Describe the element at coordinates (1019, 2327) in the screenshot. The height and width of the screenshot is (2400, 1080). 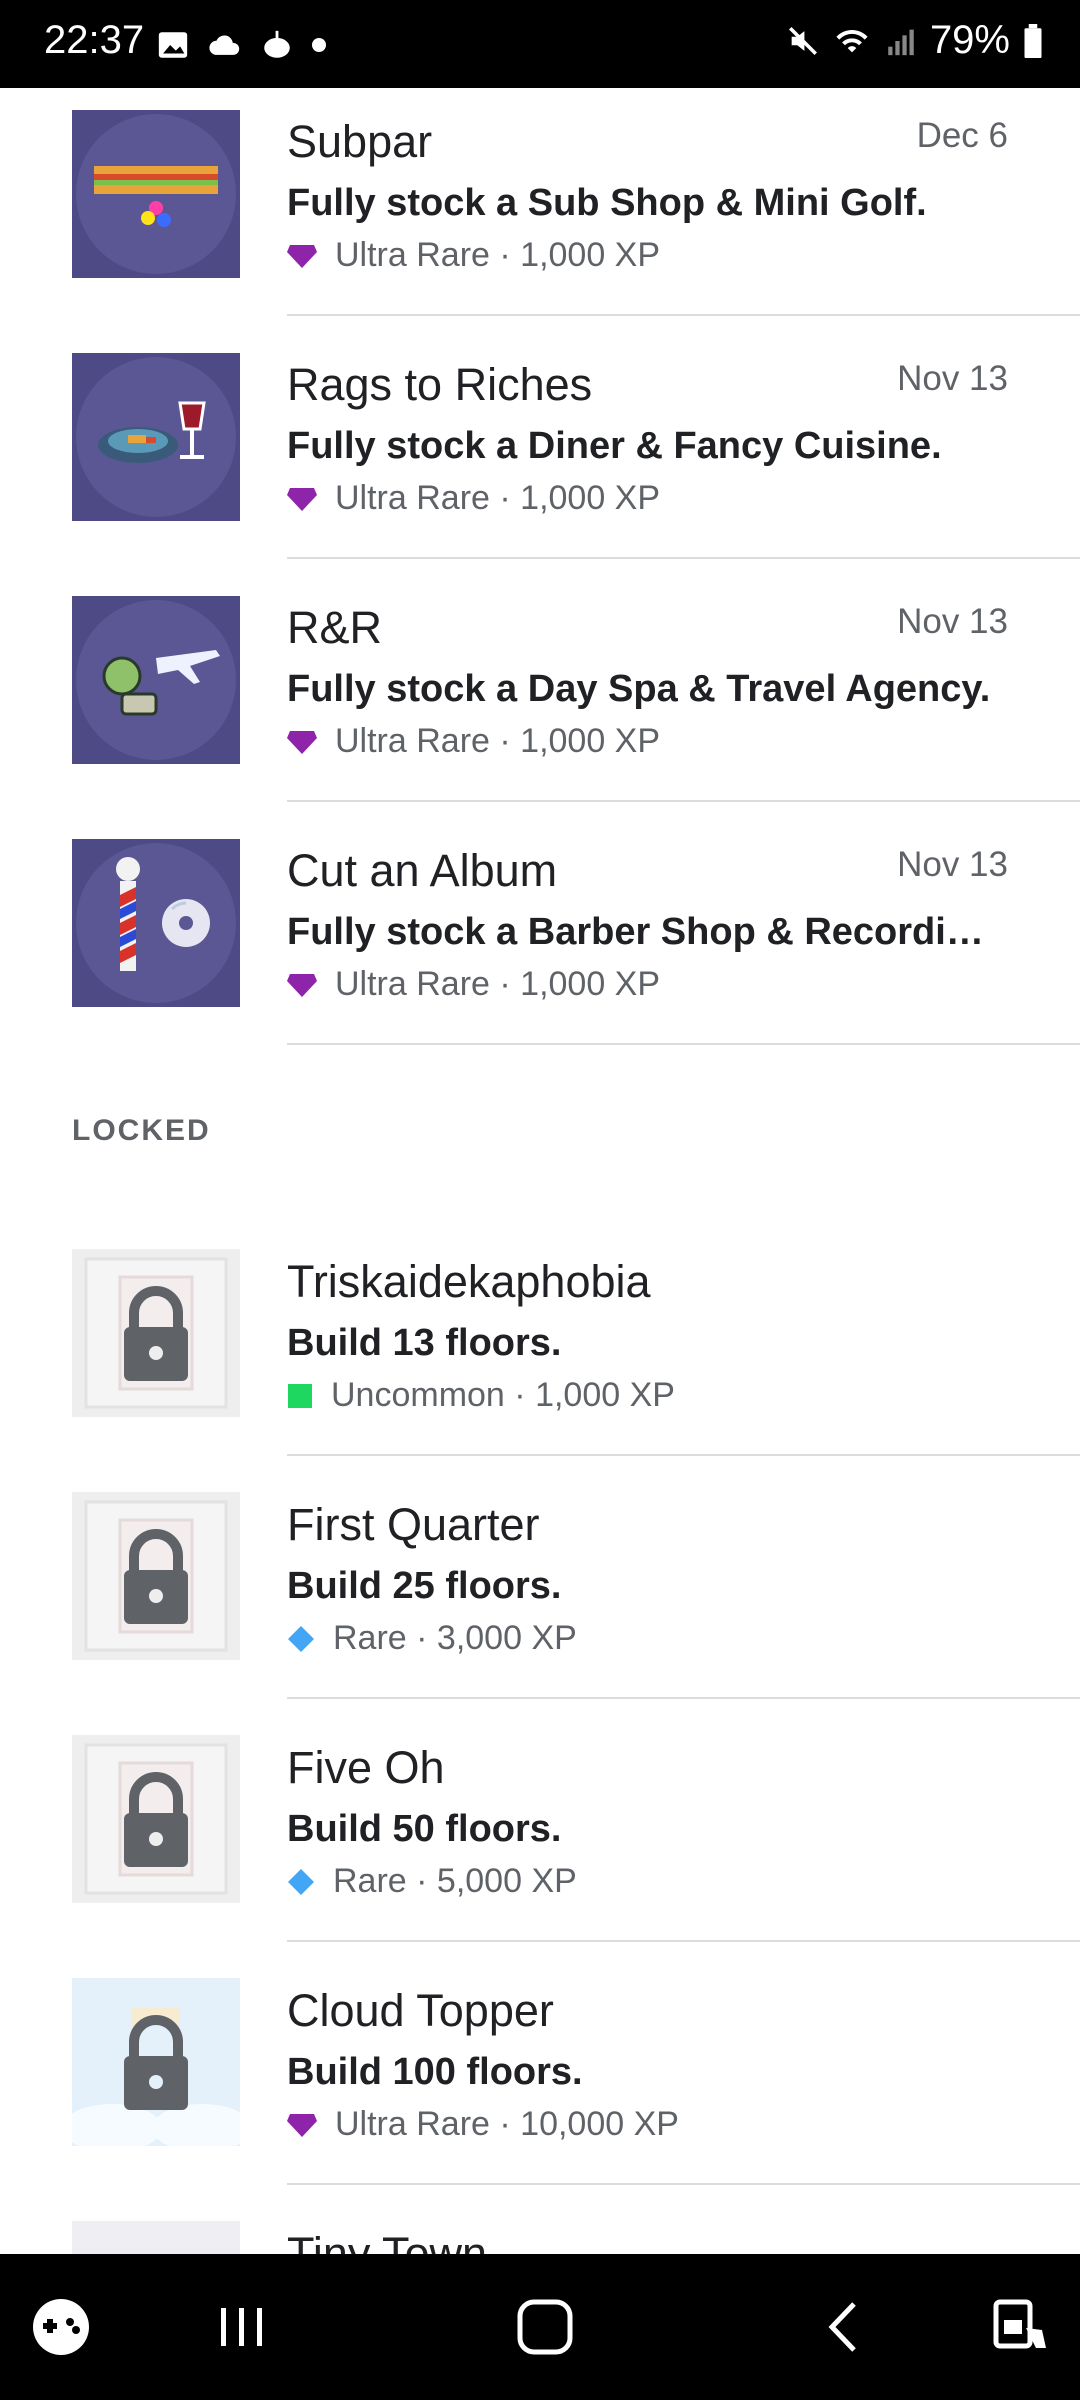
I see `screen-lock-touch-icon` at that location.